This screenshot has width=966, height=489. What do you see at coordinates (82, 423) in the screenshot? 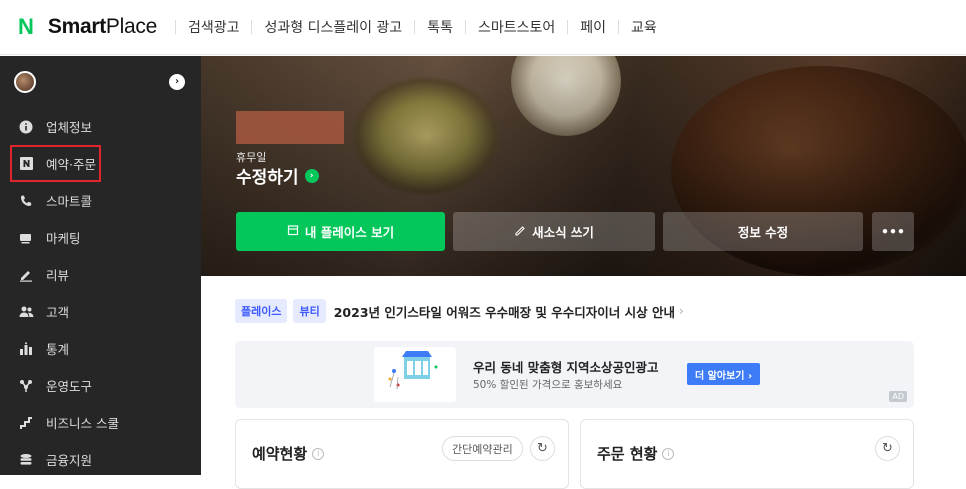
I see `sidebar-item-label: 비즈니스 스쿨` at bounding box center [82, 423].